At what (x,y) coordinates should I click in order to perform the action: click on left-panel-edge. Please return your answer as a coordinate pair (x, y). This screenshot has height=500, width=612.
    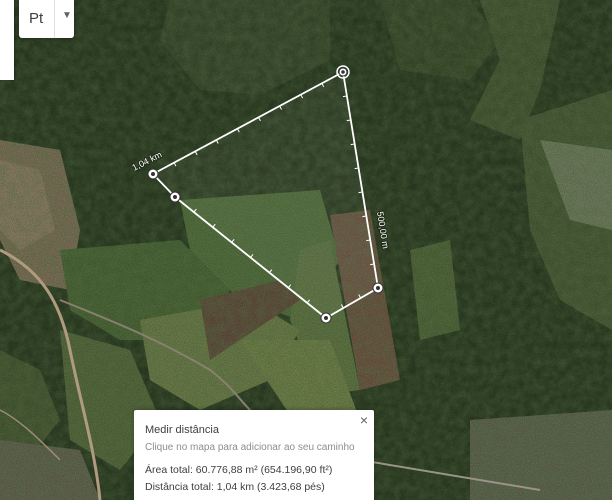
    Looking at the image, I should click on (7, 40).